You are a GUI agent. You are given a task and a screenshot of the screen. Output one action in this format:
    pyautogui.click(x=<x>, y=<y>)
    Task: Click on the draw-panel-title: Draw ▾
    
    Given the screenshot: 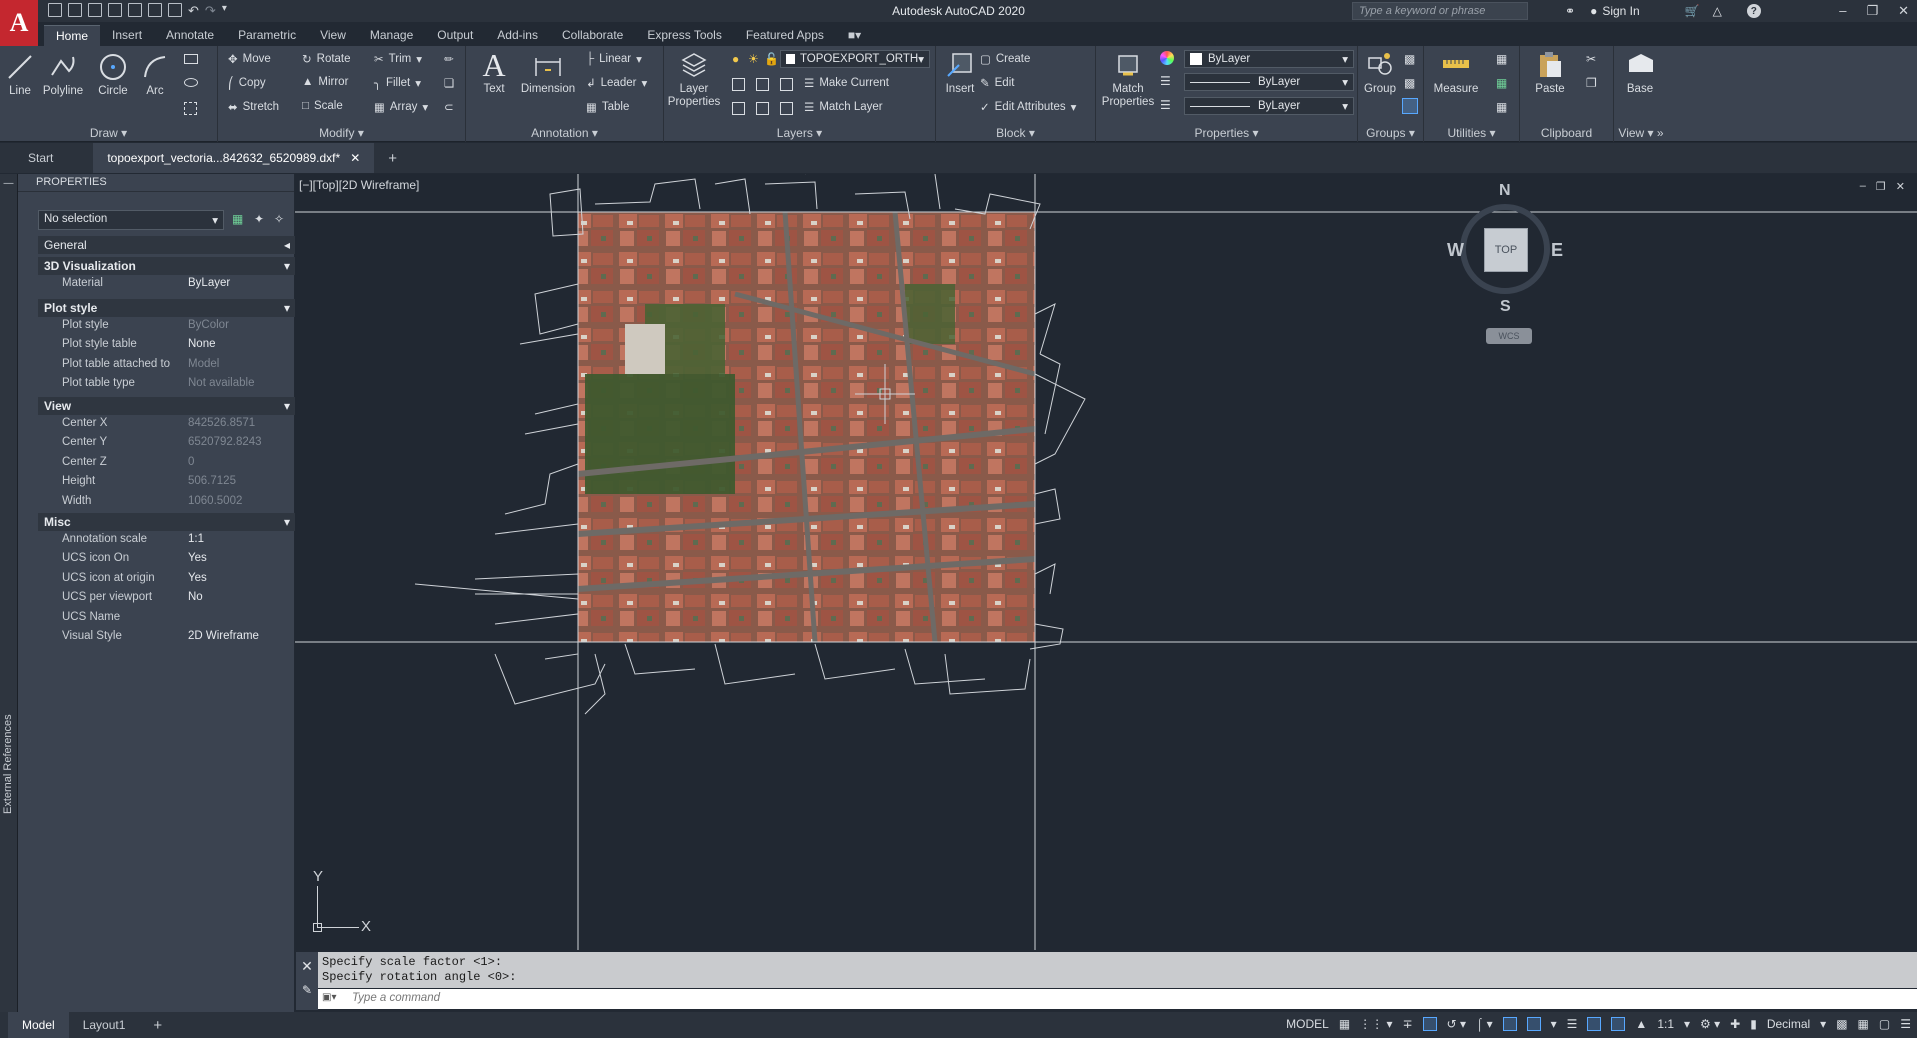 What is the action you would take?
    pyautogui.click(x=108, y=133)
    